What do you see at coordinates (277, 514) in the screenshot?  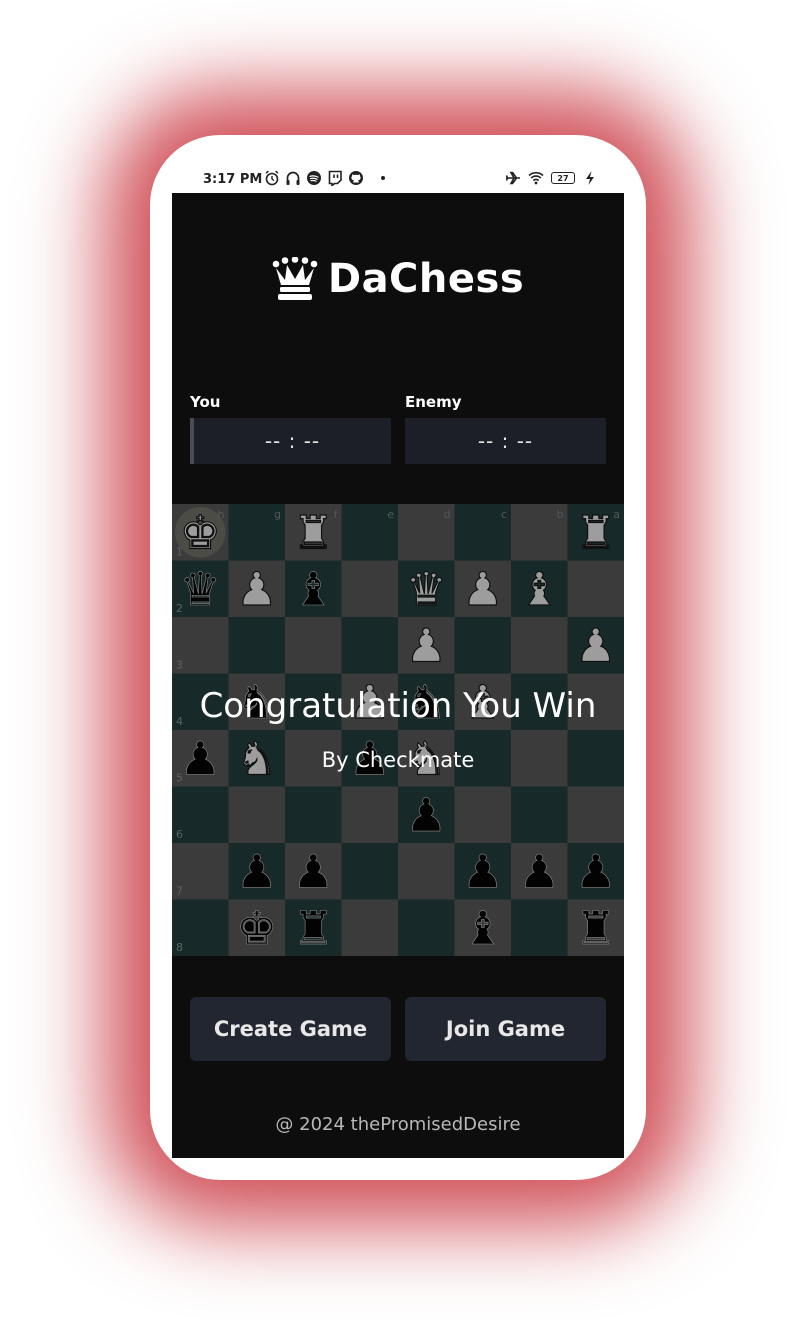 I see `file-label: g` at bounding box center [277, 514].